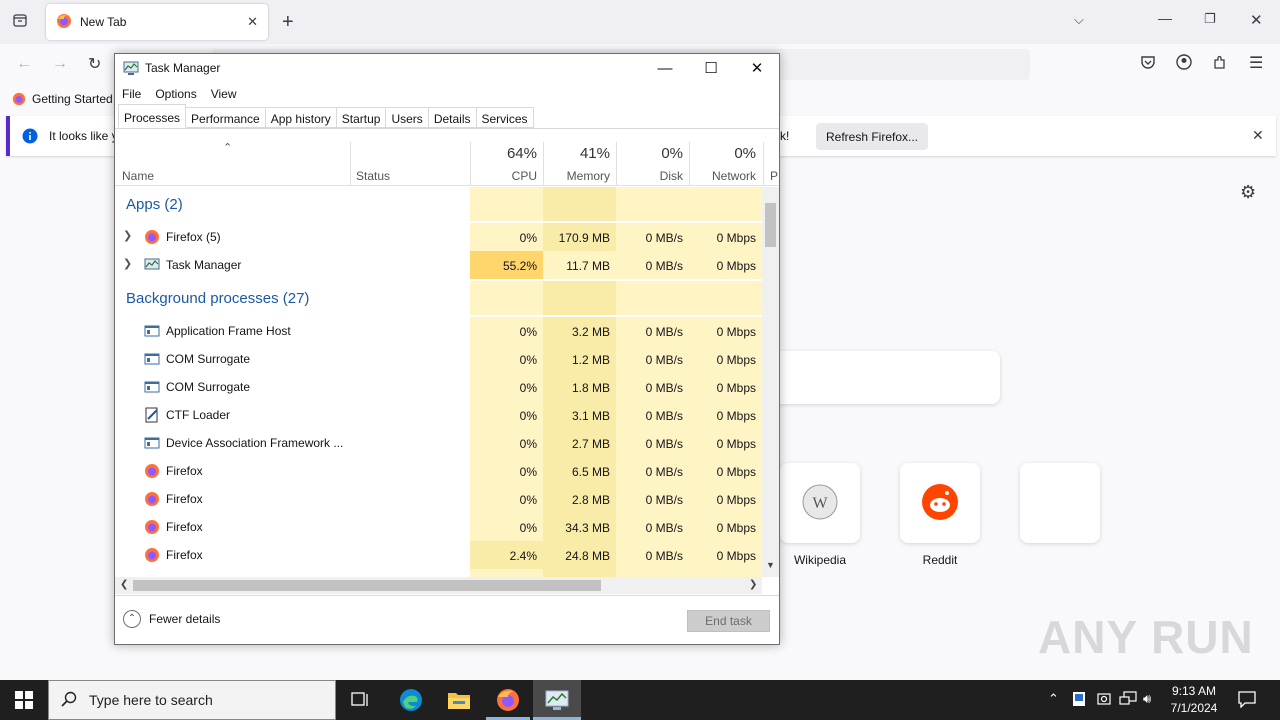  I want to click on firefox-icon, so click(152, 237).